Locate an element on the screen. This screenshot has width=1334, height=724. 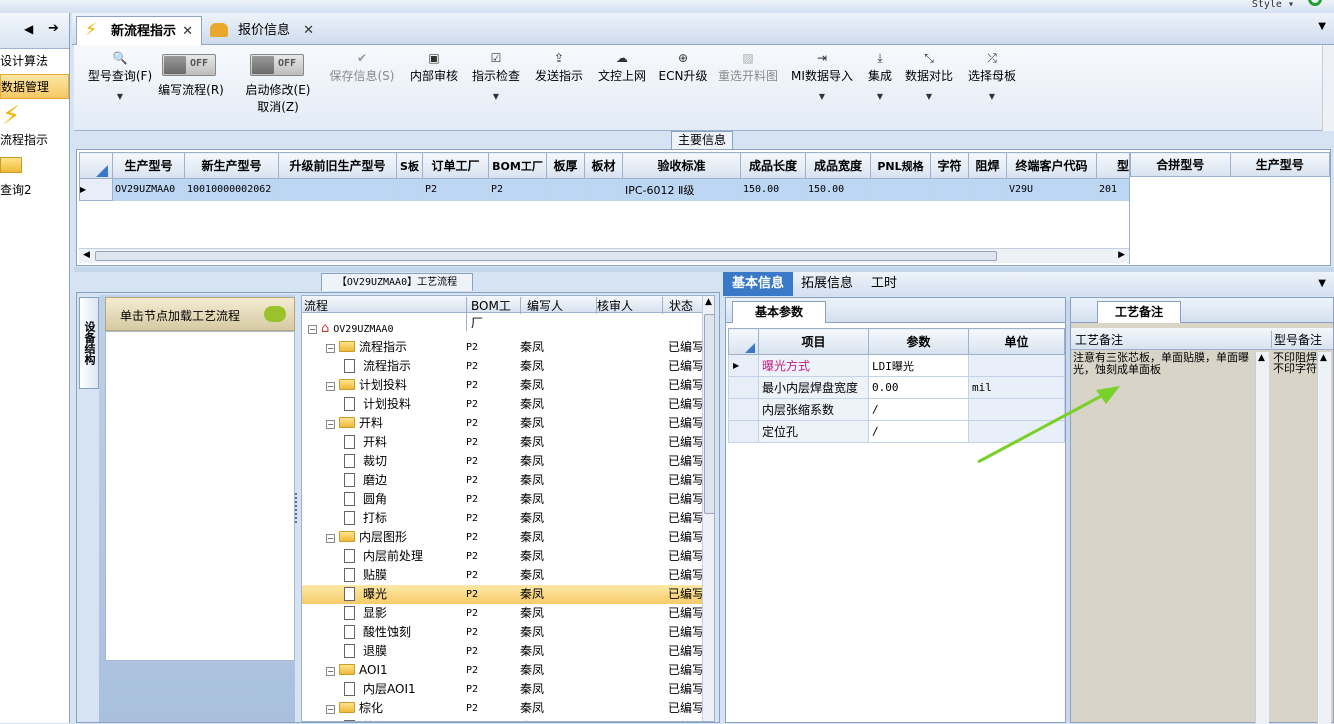
model-query-button: 🔍 型号查询(F) ▼ is located at coordinates (120, 75).